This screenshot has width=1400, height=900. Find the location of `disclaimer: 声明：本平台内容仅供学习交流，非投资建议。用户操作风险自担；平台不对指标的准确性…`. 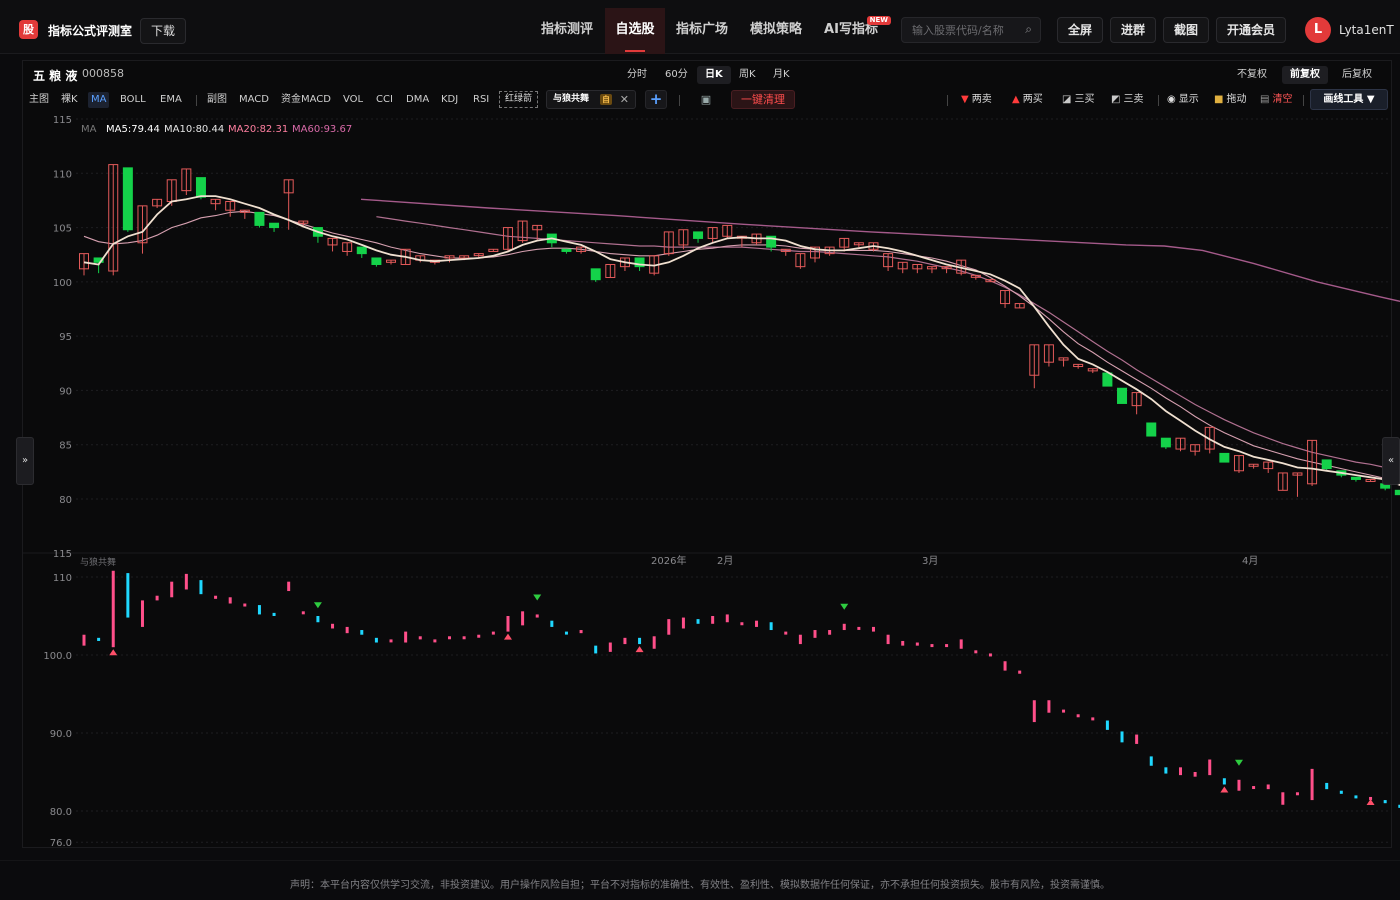

disclaimer: 声明：本平台内容仅供学习交流，非投资建议。用户操作风险自担；平台不对指标的准确性… is located at coordinates (700, 885).